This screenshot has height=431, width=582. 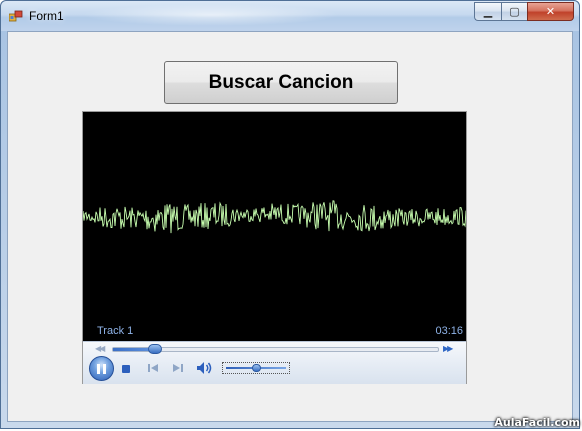 I want to click on search-song-button: Buscar Cancion, so click(x=281, y=82).